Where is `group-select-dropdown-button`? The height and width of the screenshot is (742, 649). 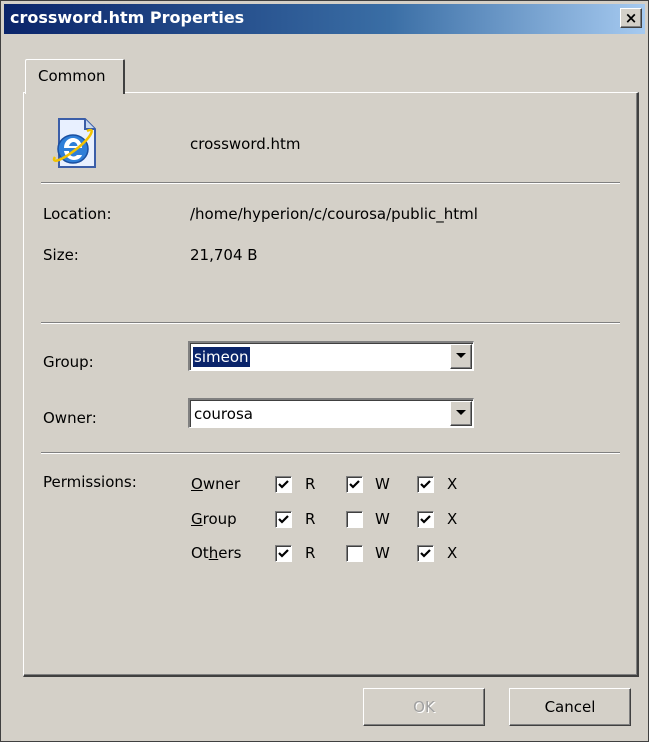
group-select-dropdown-button is located at coordinates (461, 356).